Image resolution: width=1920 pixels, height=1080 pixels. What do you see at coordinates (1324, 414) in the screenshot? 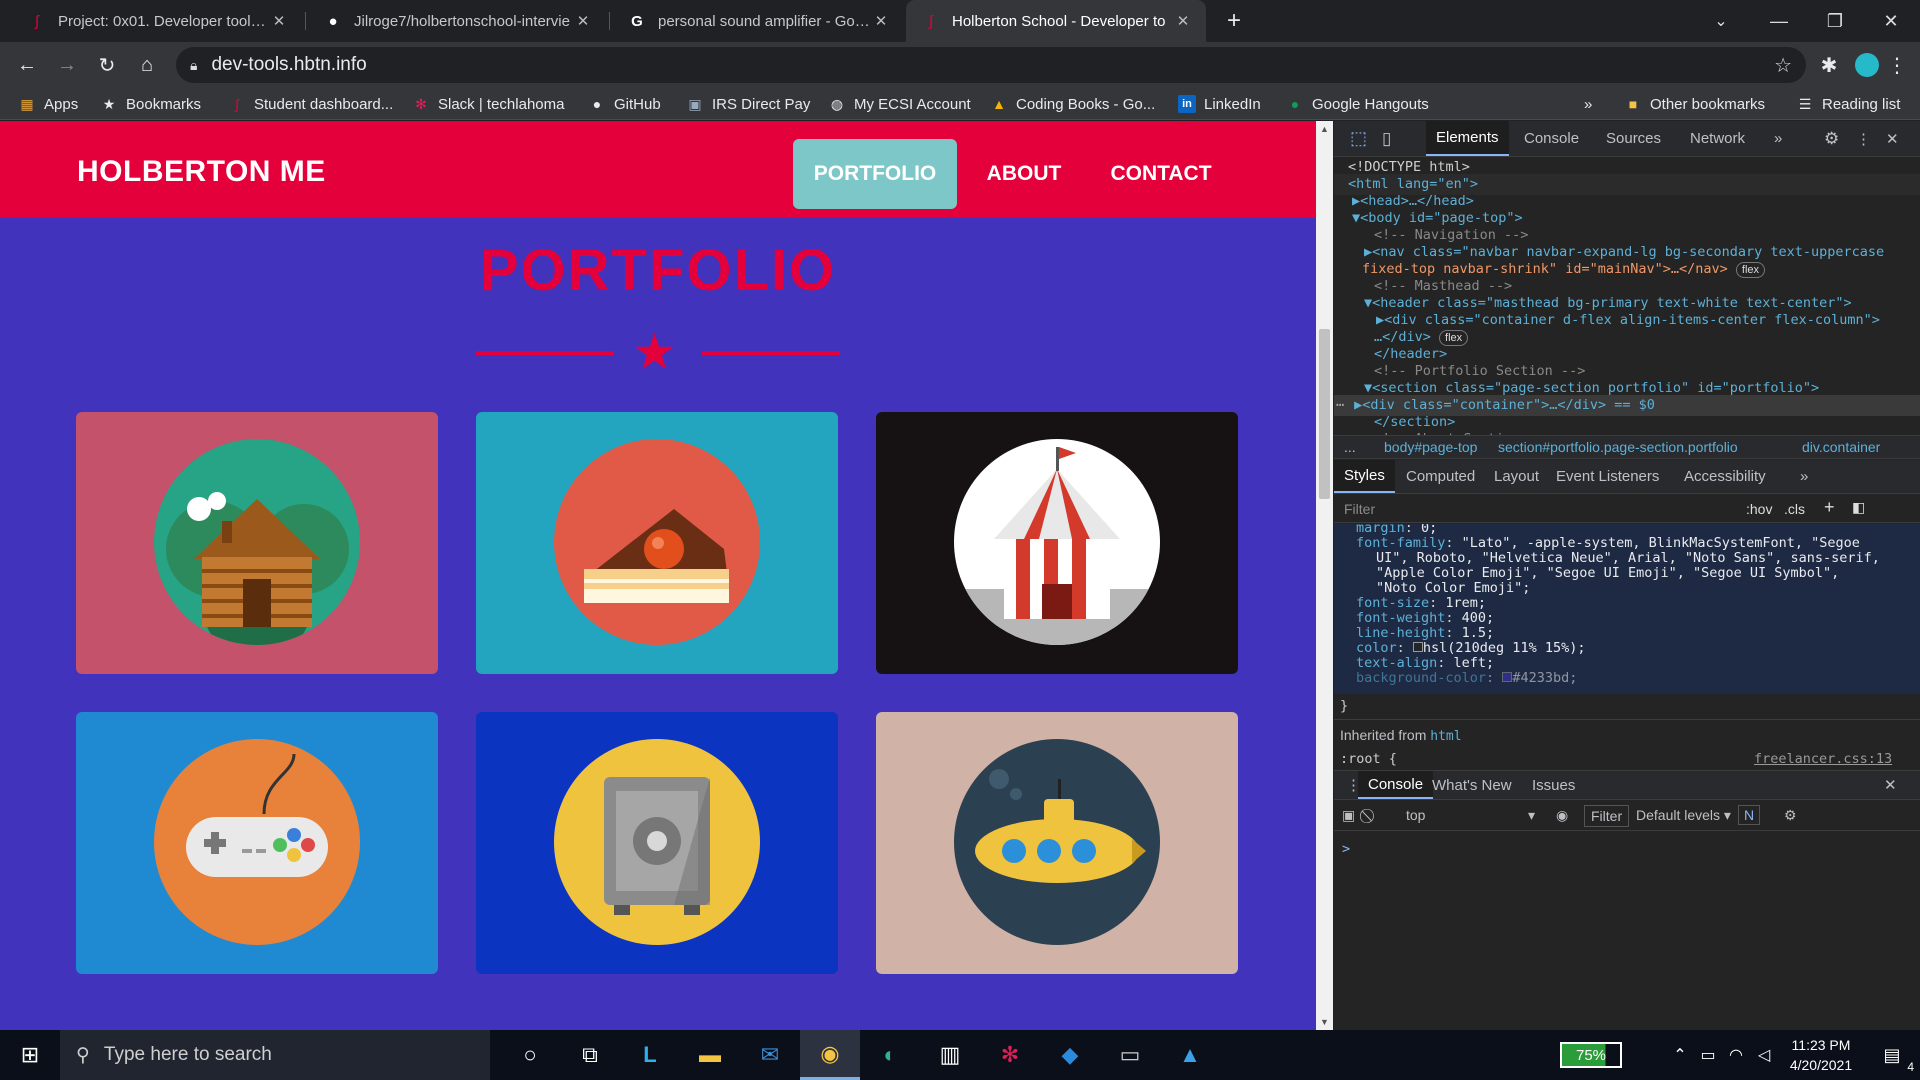
I see `scrollbar-thumb` at bounding box center [1324, 414].